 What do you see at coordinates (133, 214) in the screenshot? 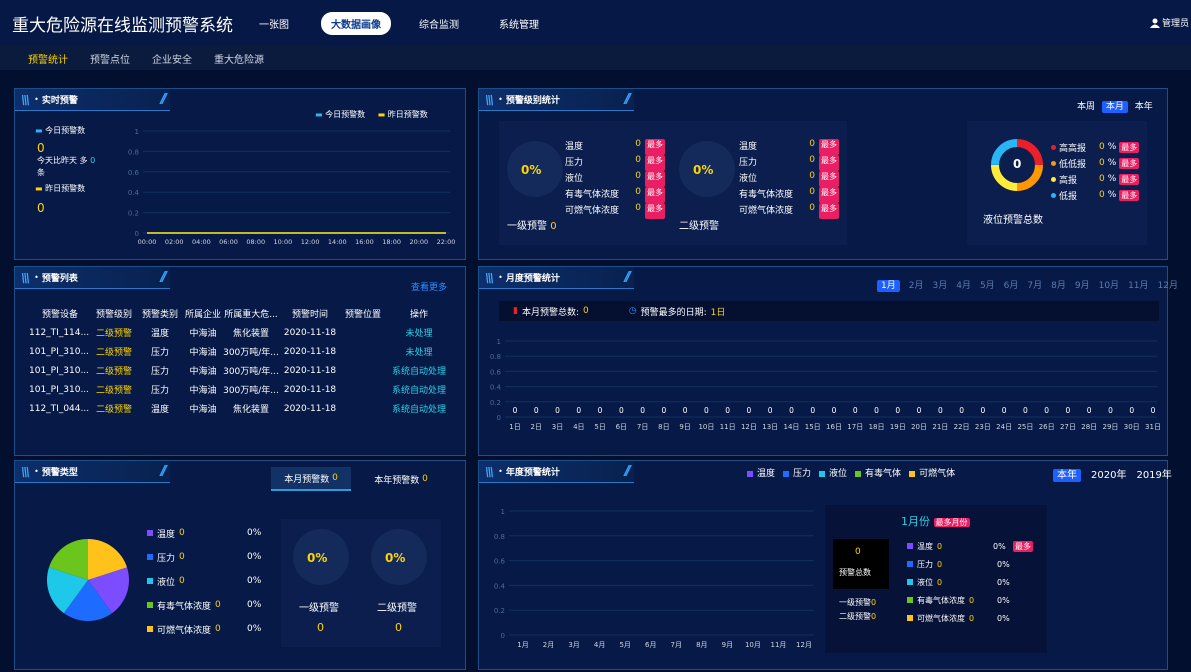
I see `y-tick-label: 0.2` at bounding box center [133, 214].